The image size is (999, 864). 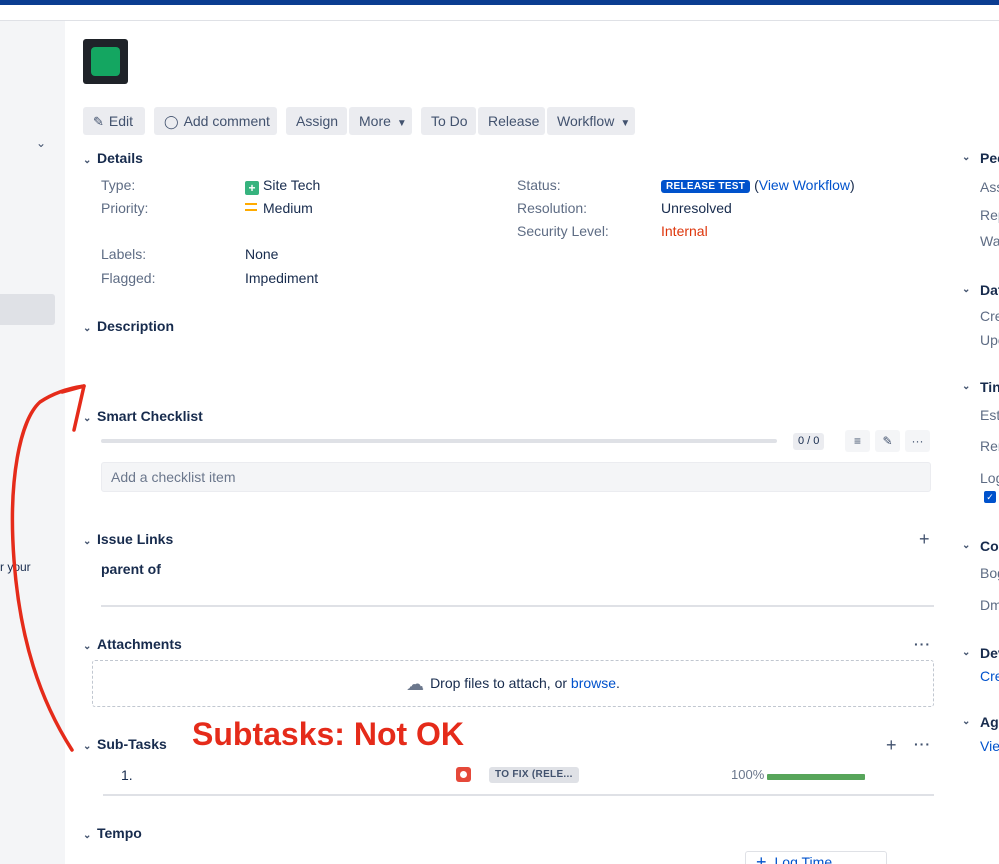 What do you see at coordinates (448, 121) in the screenshot?
I see `todo-button: To Do` at bounding box center [448, 121].